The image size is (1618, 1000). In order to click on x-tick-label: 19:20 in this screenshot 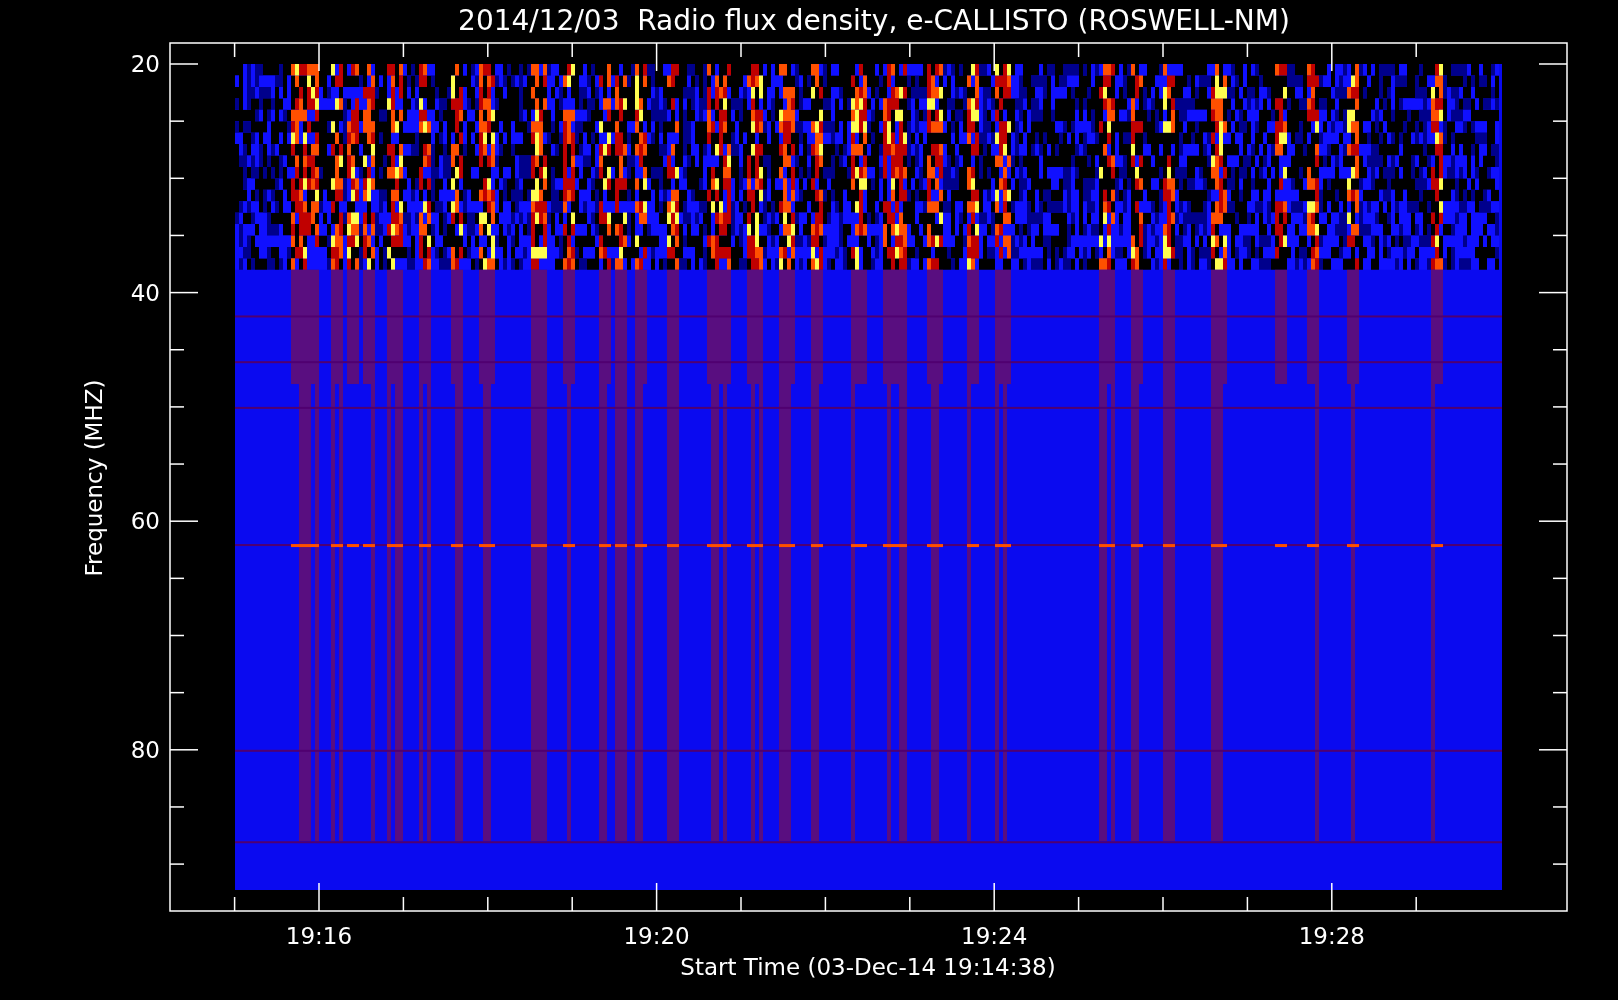, I will do `click(656, 936)`.